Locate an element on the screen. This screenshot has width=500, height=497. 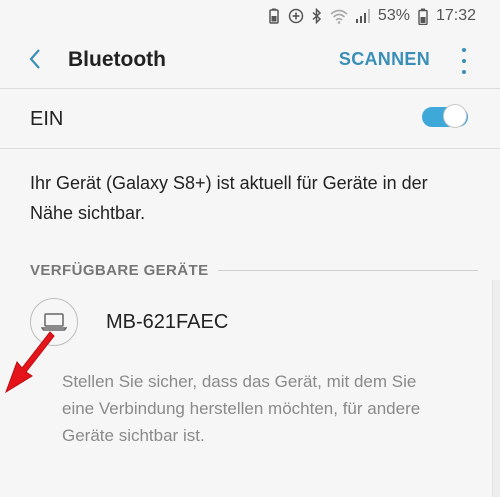
page-title: Bluetooth is located at coordinates (117, 59).